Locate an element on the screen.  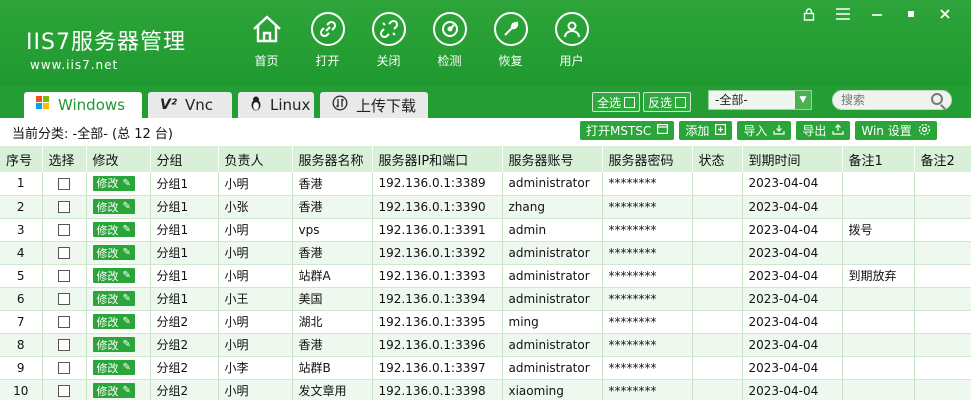
logo-url: www.iis7.net is located at coordinates (74, 65).